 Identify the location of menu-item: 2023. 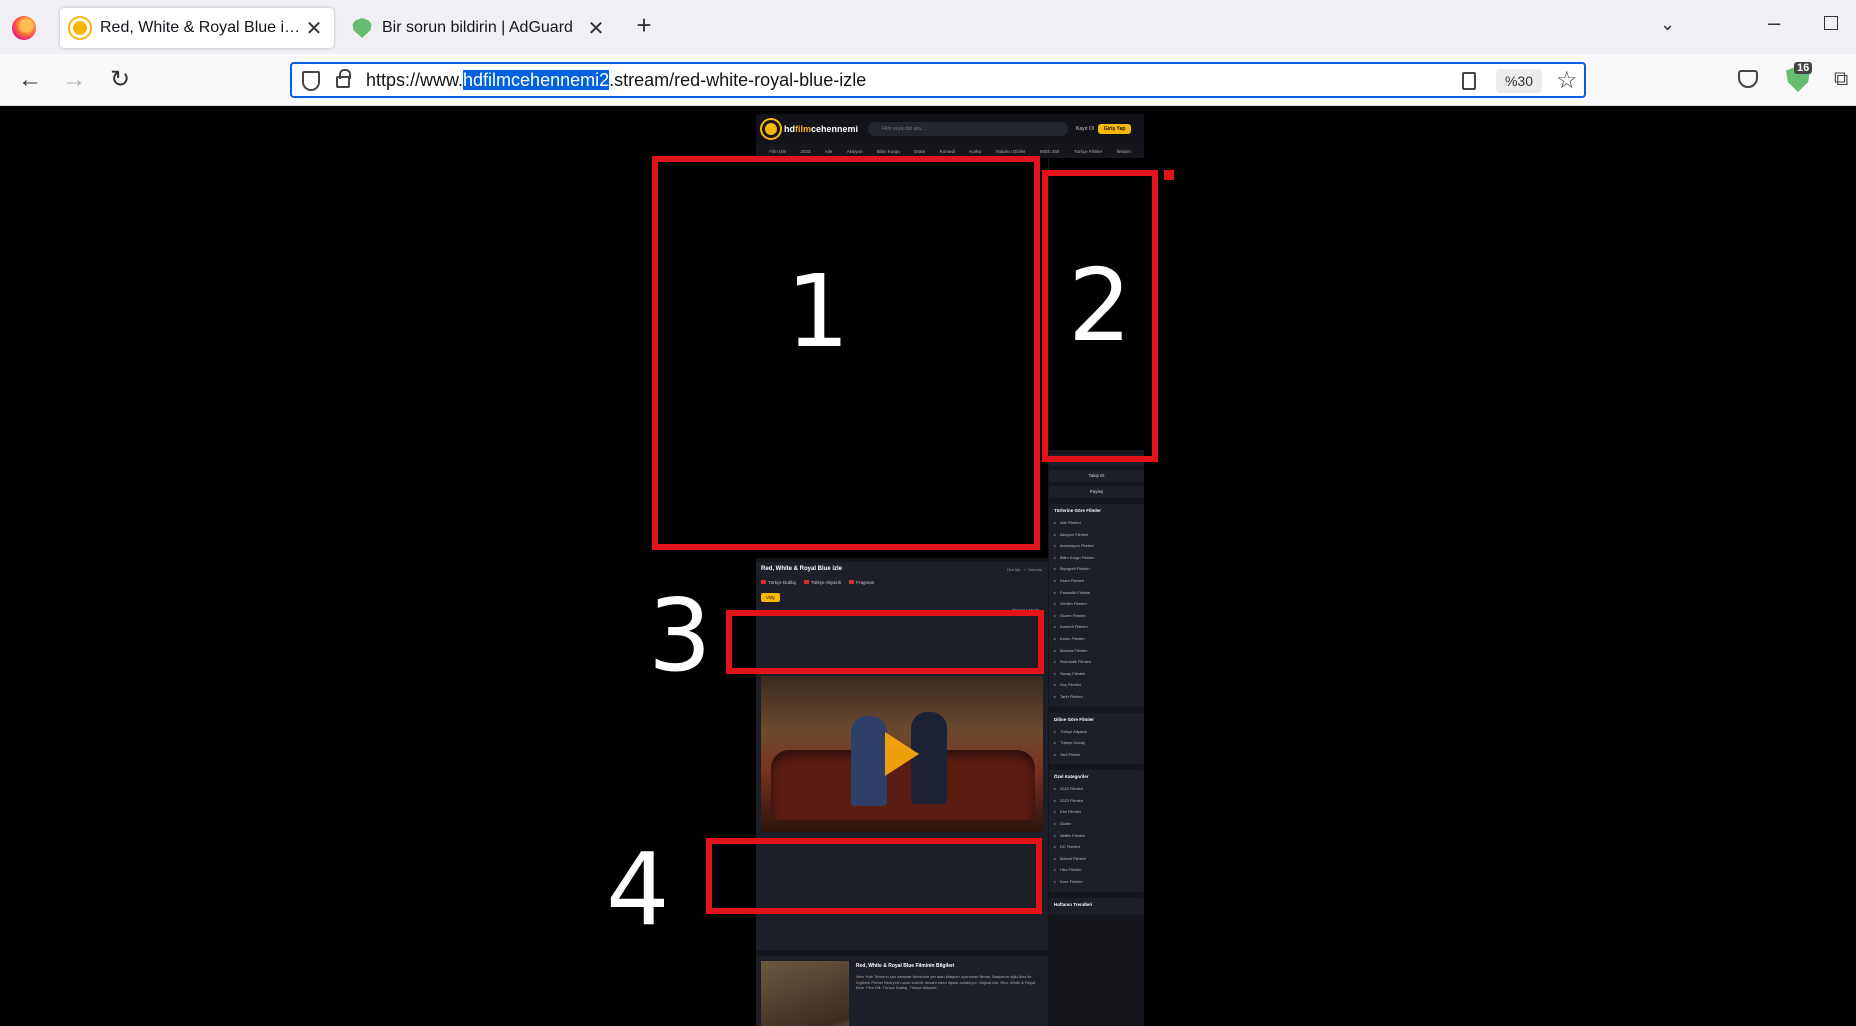
(805, 151).